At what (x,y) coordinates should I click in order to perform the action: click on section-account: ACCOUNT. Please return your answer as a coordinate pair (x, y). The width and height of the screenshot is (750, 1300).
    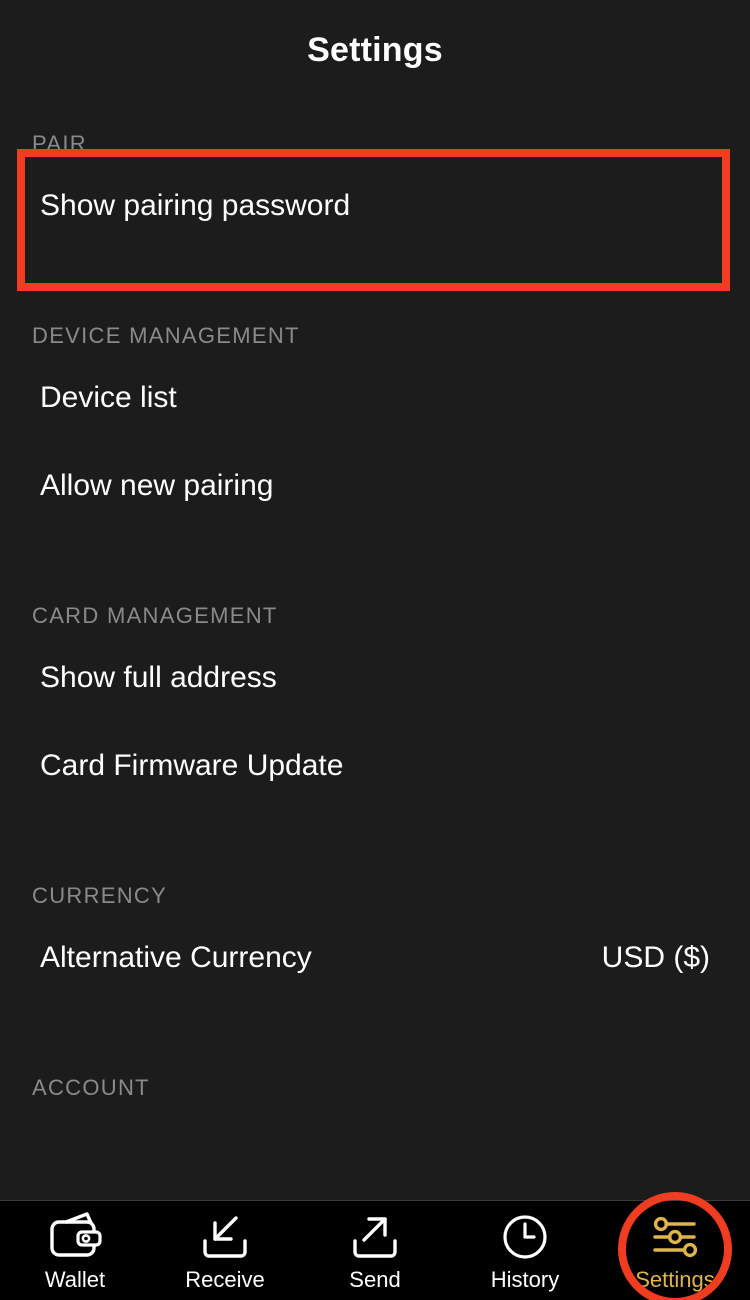
    Looking at the image, I should click on (375, 1075).